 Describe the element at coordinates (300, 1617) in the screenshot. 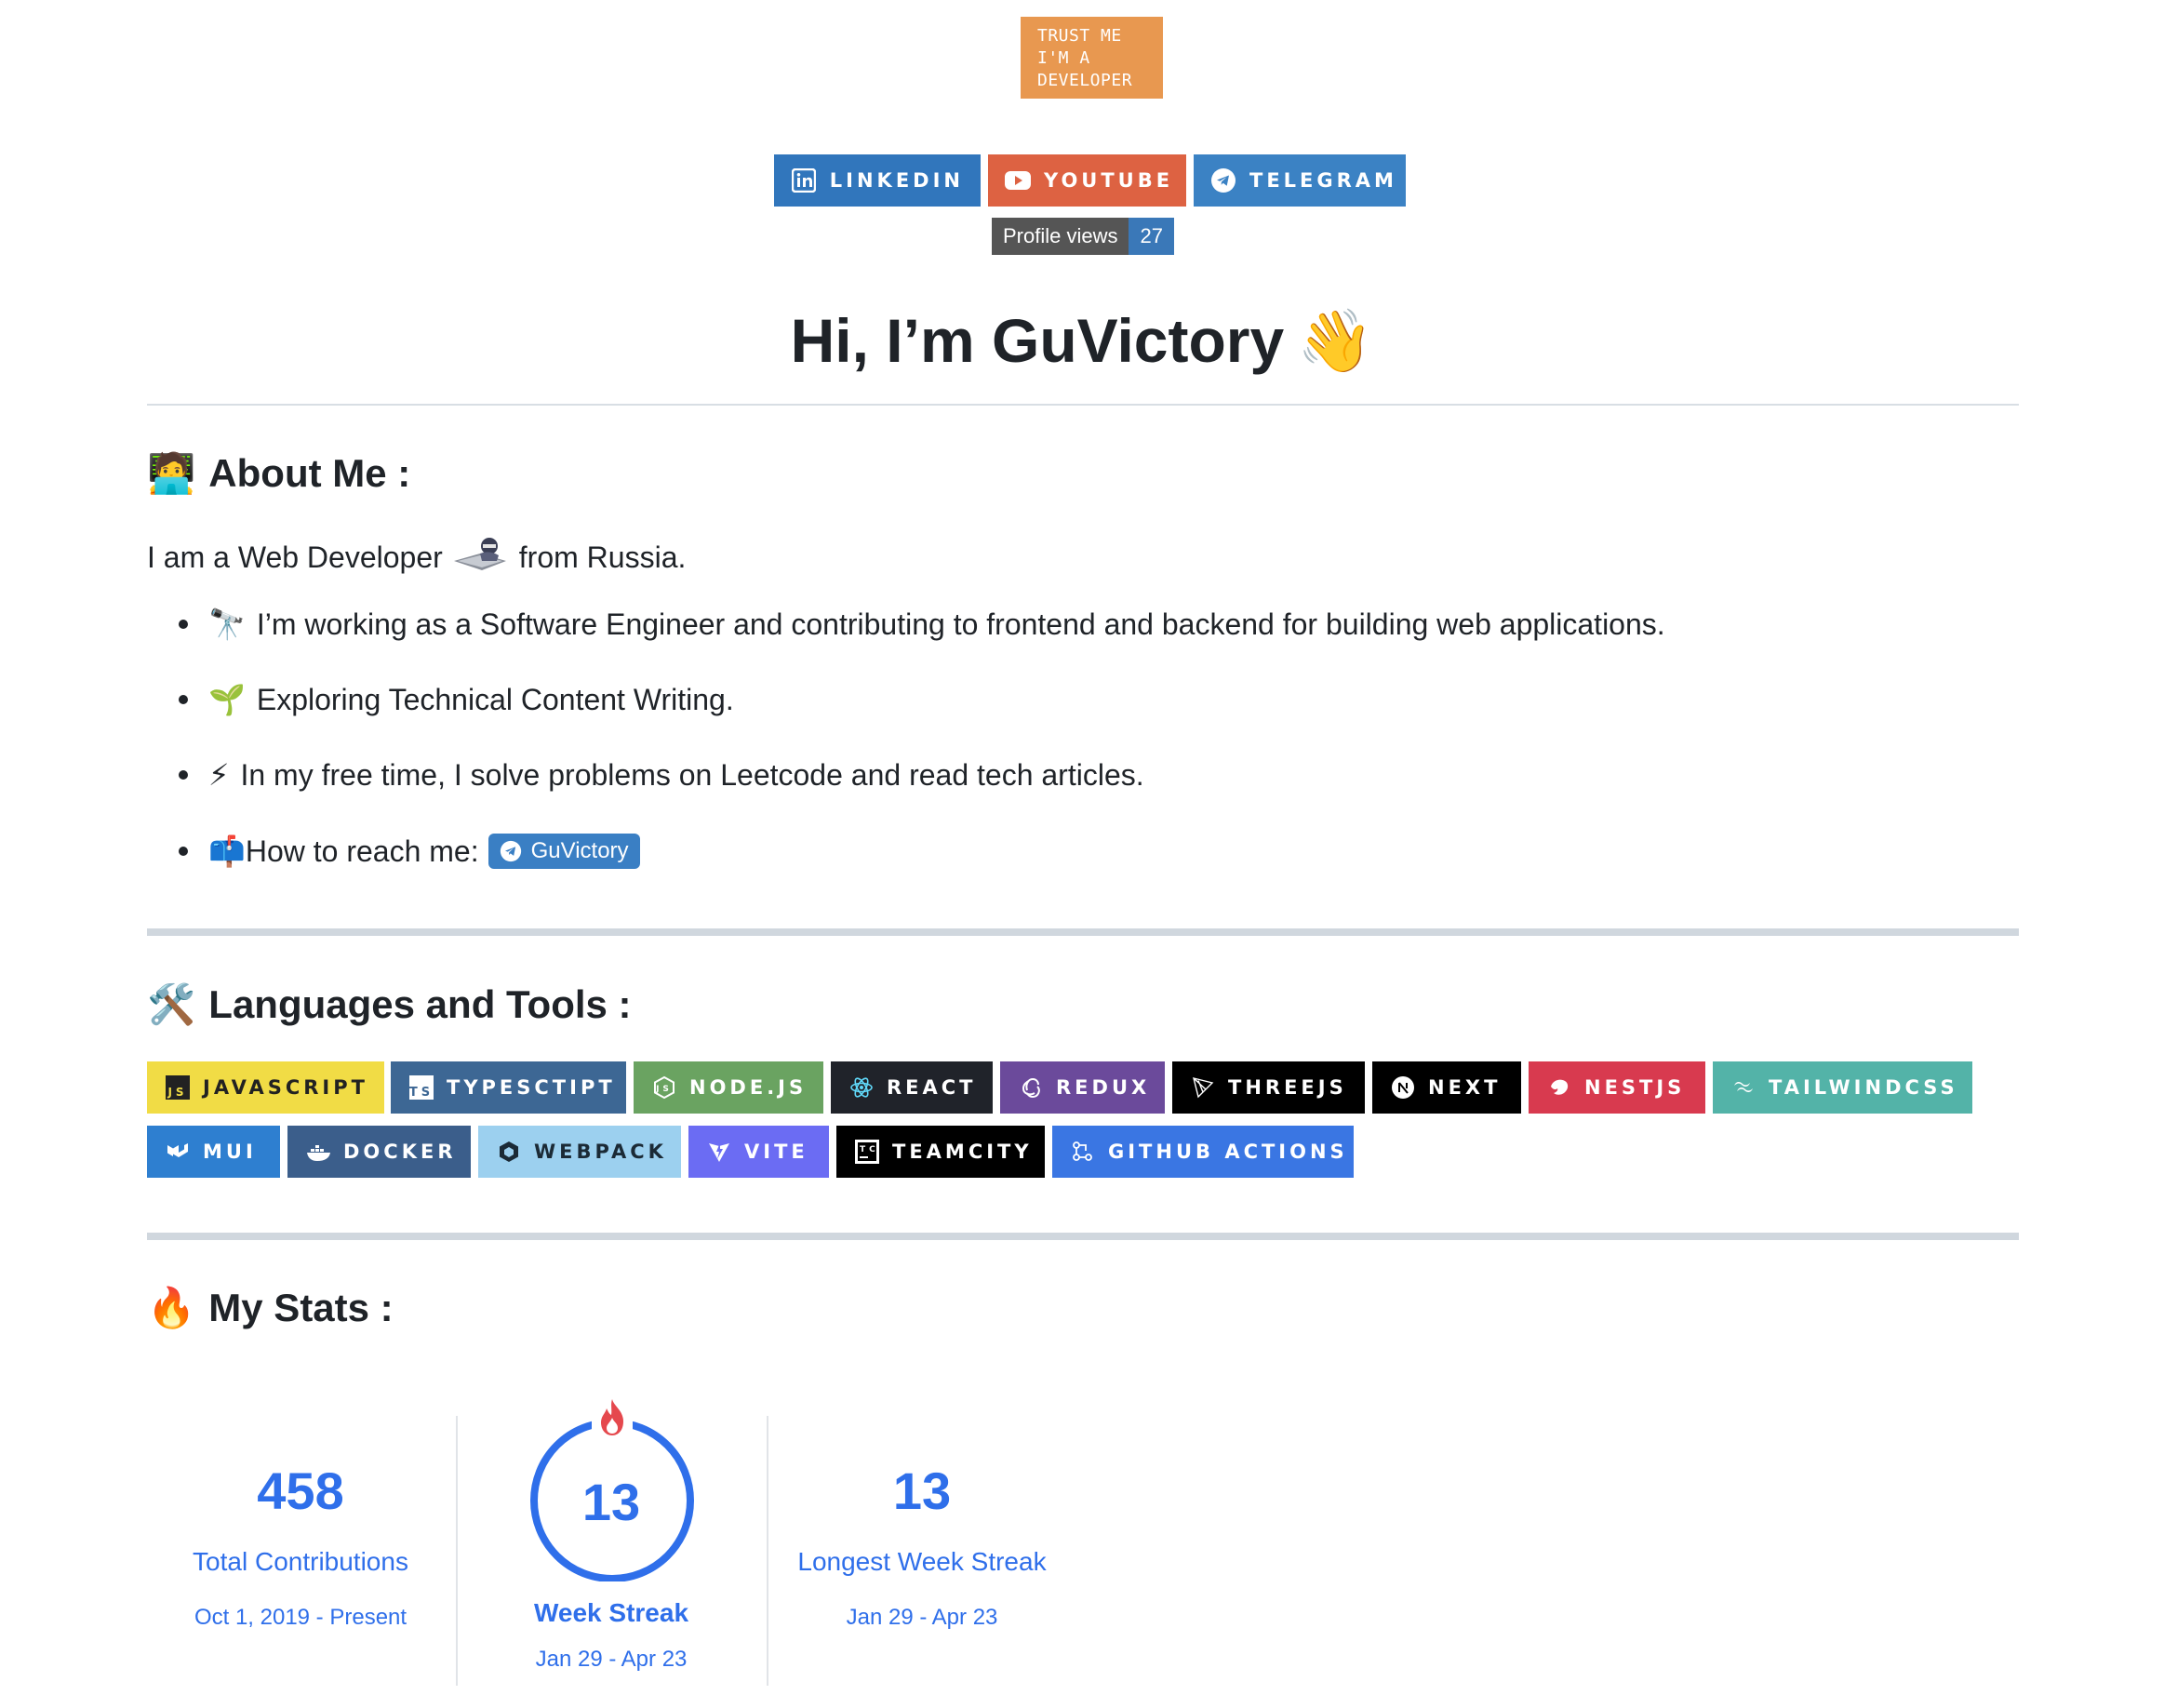

I see `total-contributions-range: Oct 1, 2019 - Present` at that location.